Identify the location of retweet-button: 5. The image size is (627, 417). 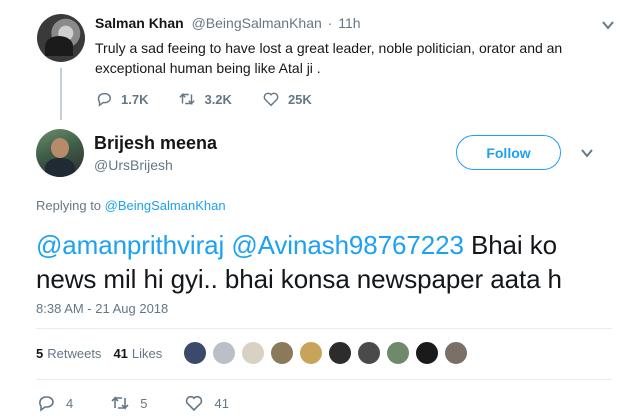
(128, 403).